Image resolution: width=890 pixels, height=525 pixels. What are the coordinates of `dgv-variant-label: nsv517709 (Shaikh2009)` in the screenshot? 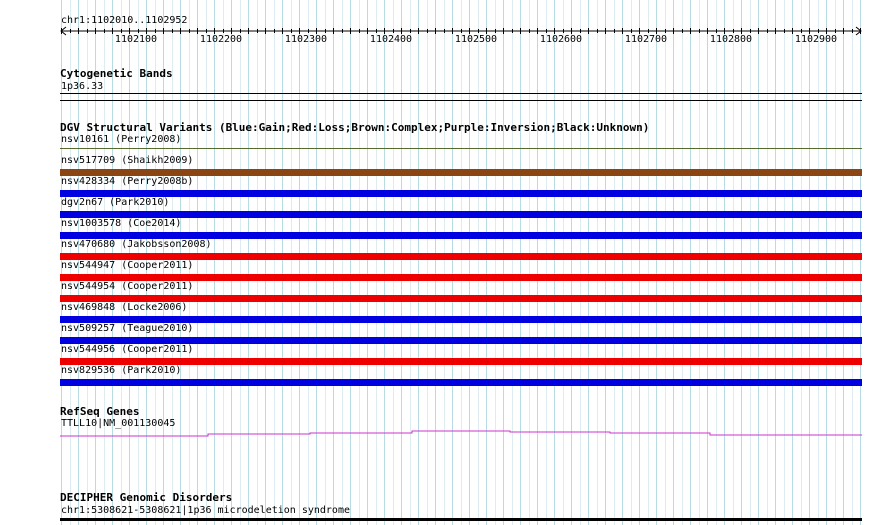 It's located at (127, 161).